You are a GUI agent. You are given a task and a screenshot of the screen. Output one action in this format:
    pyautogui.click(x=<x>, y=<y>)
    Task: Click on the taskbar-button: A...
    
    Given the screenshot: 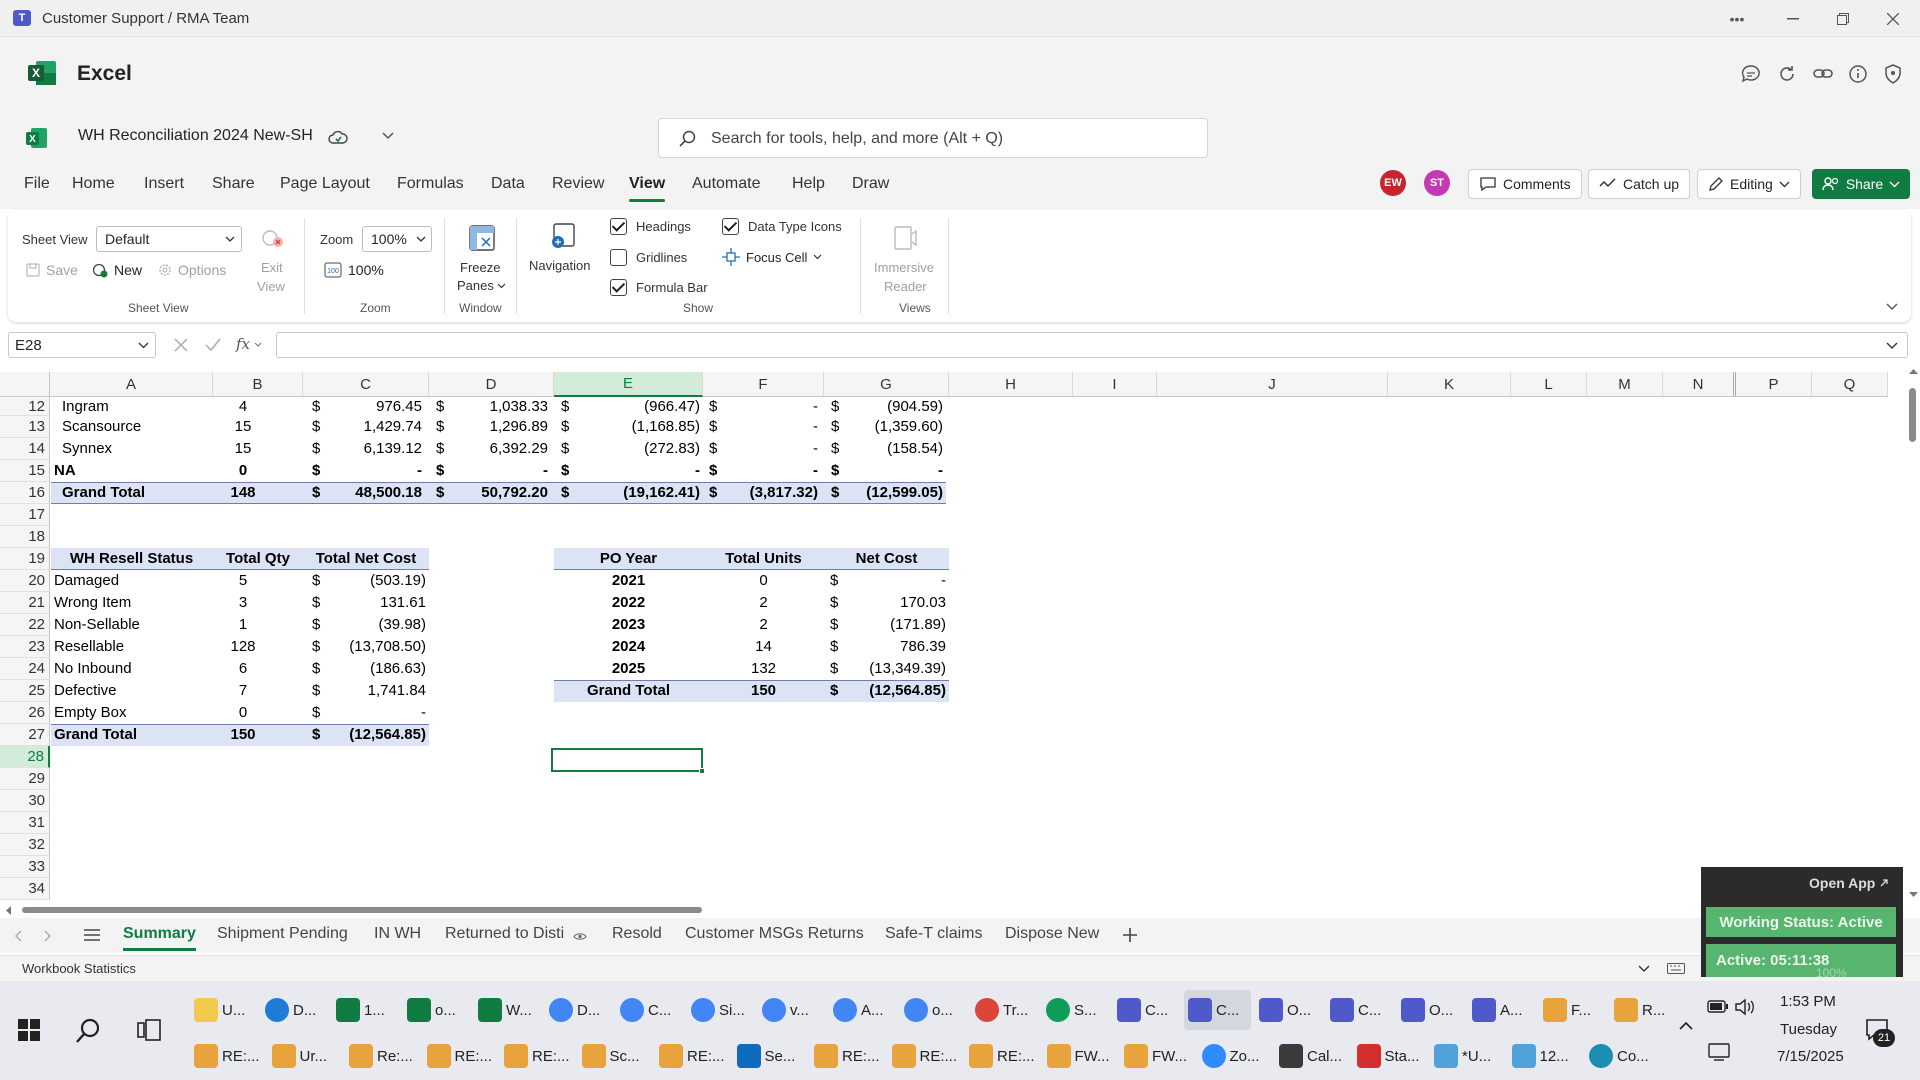 What is the action you would take?
    pyautogui.click(x=1501, y=1010)
    